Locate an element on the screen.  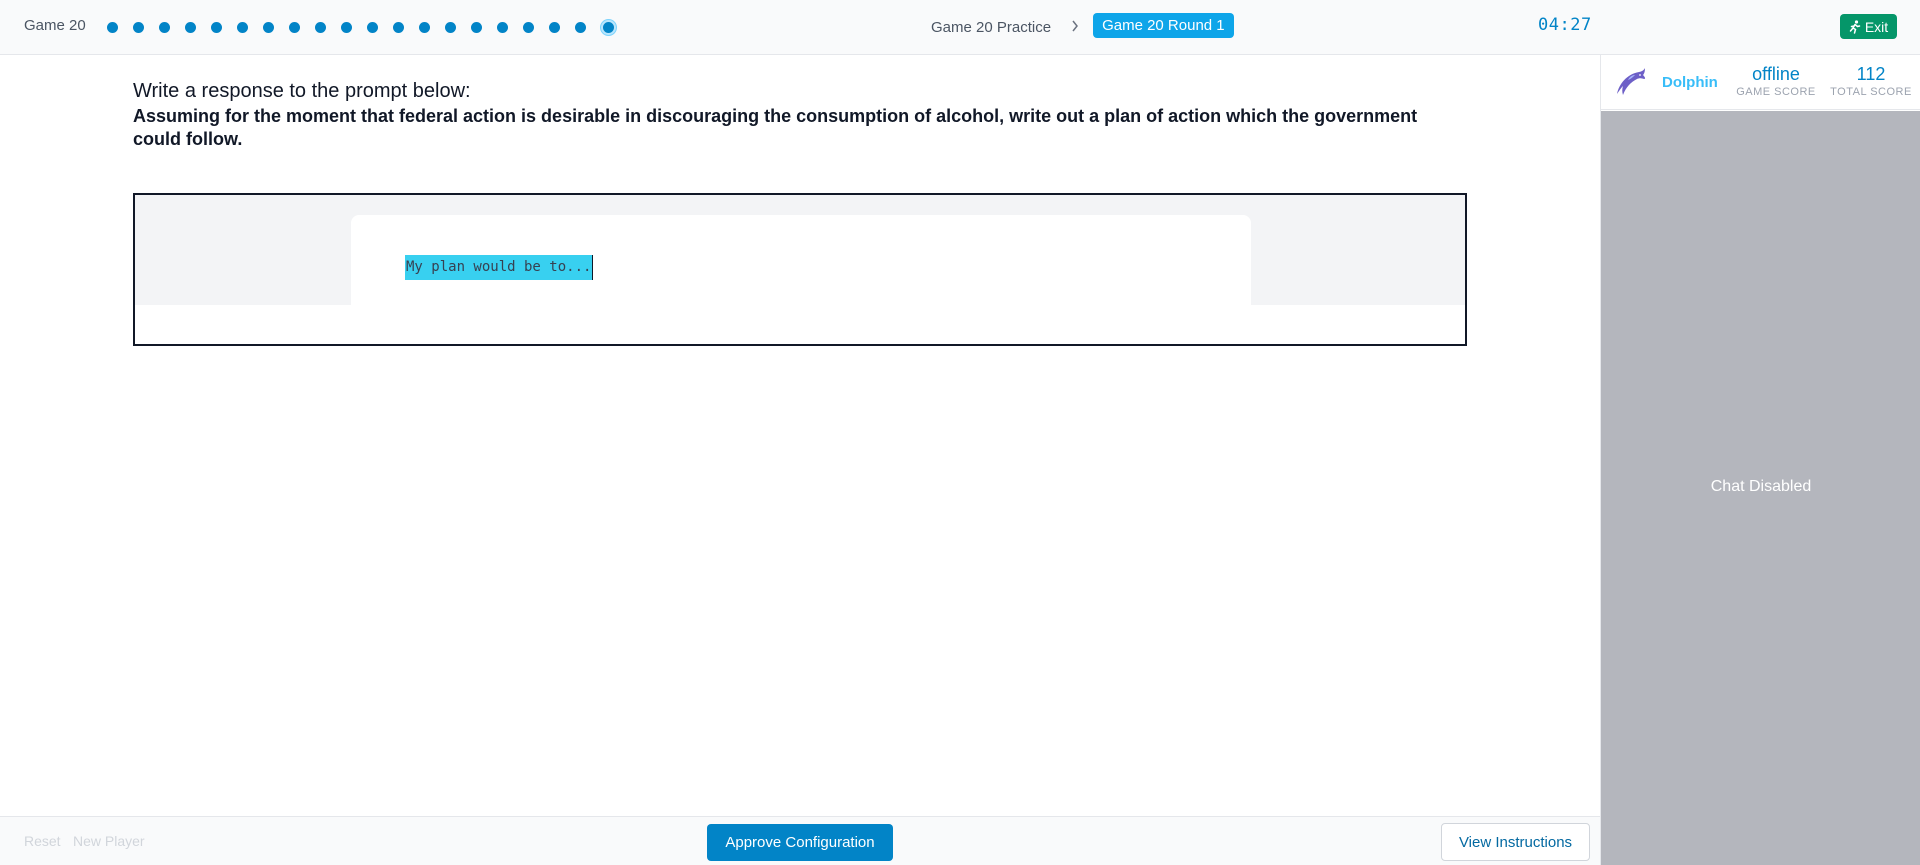
game-score: offline GAME SCORE is located at coordinates (1776, 81).